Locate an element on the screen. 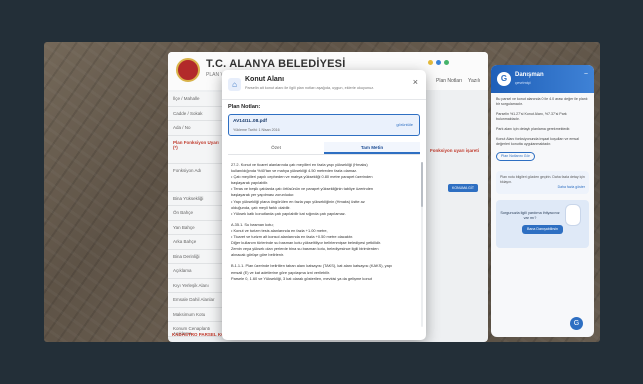  close-icon: × is located at coordinates (415, 82).